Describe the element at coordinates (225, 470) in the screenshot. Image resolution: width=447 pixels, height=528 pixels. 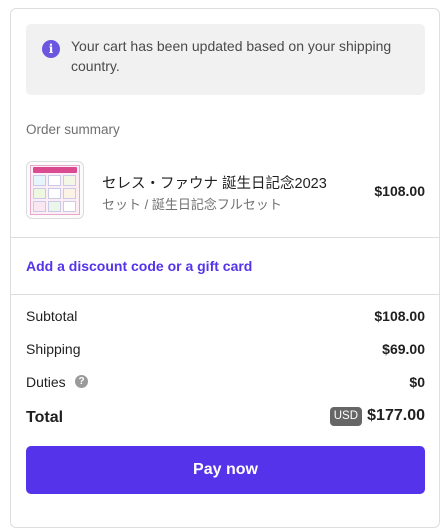
I see `pay-now-button: Pay now` at that location.